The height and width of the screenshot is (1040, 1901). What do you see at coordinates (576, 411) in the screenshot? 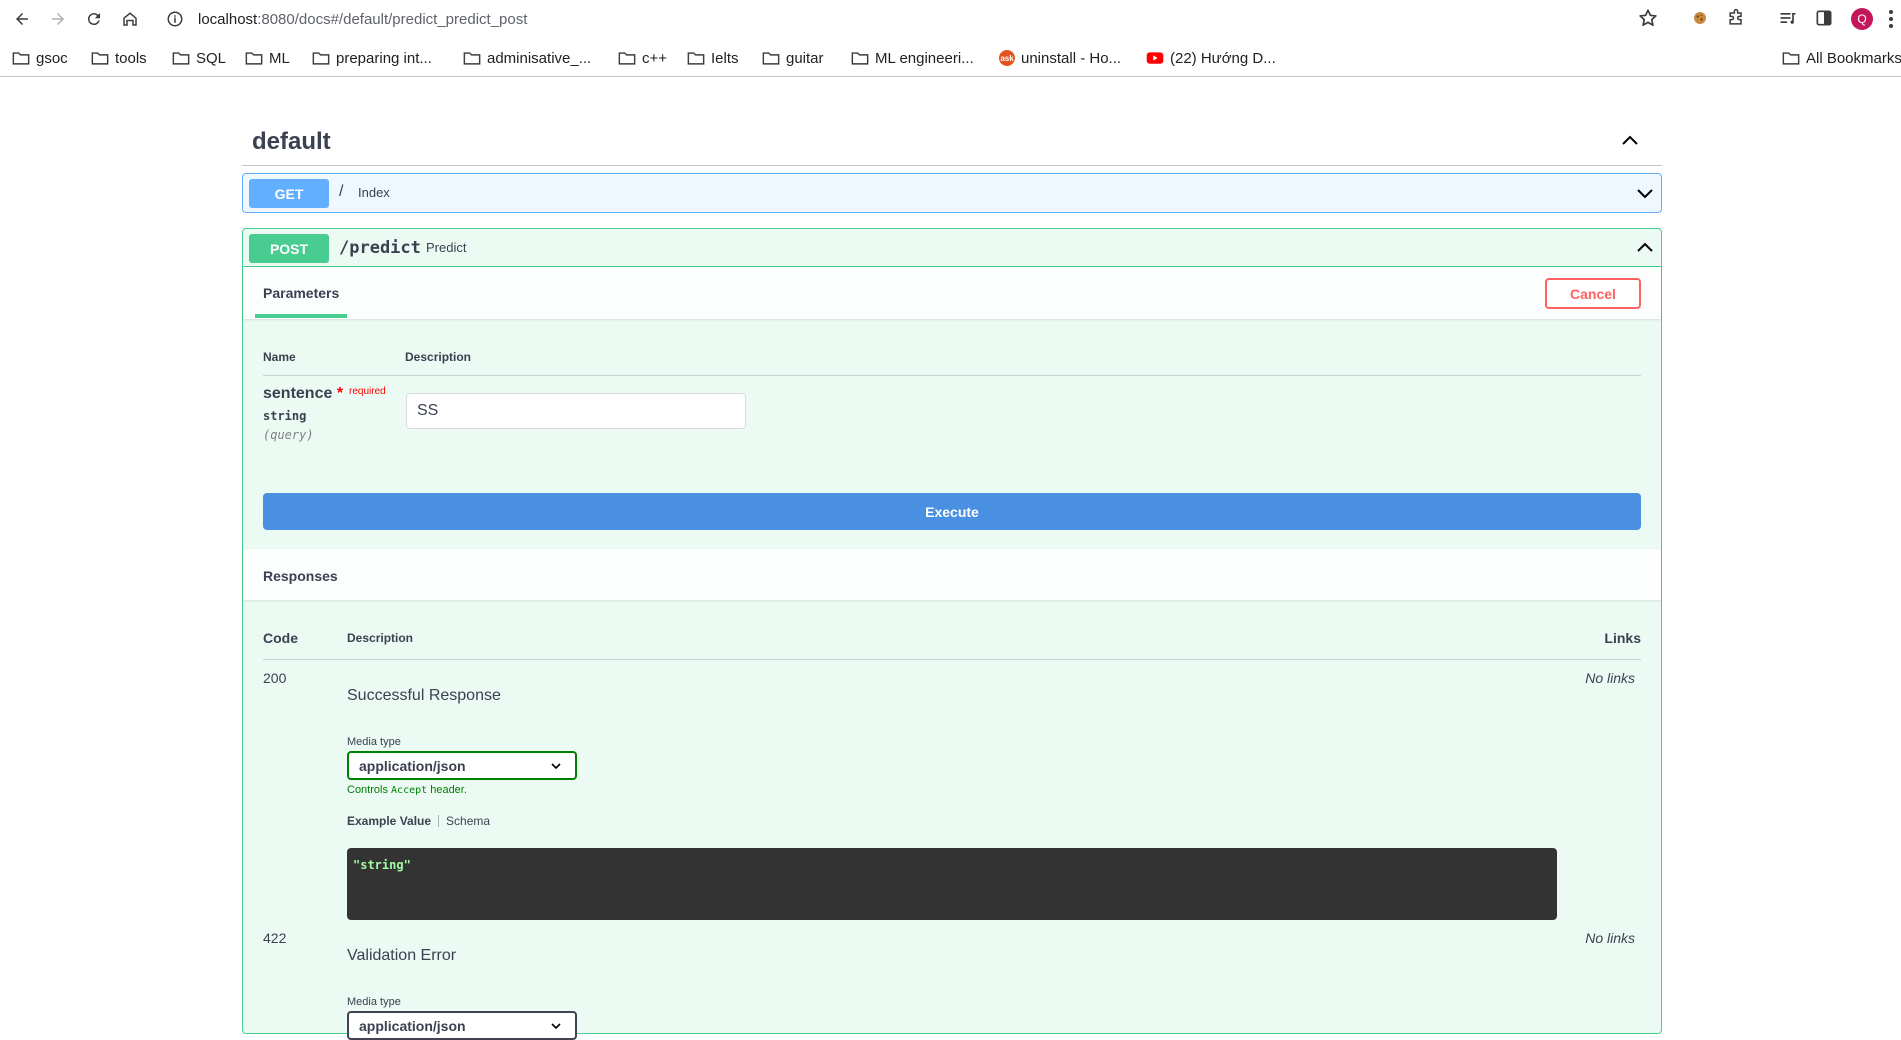
I see `sentence-input` at bounding box center [576, 411].